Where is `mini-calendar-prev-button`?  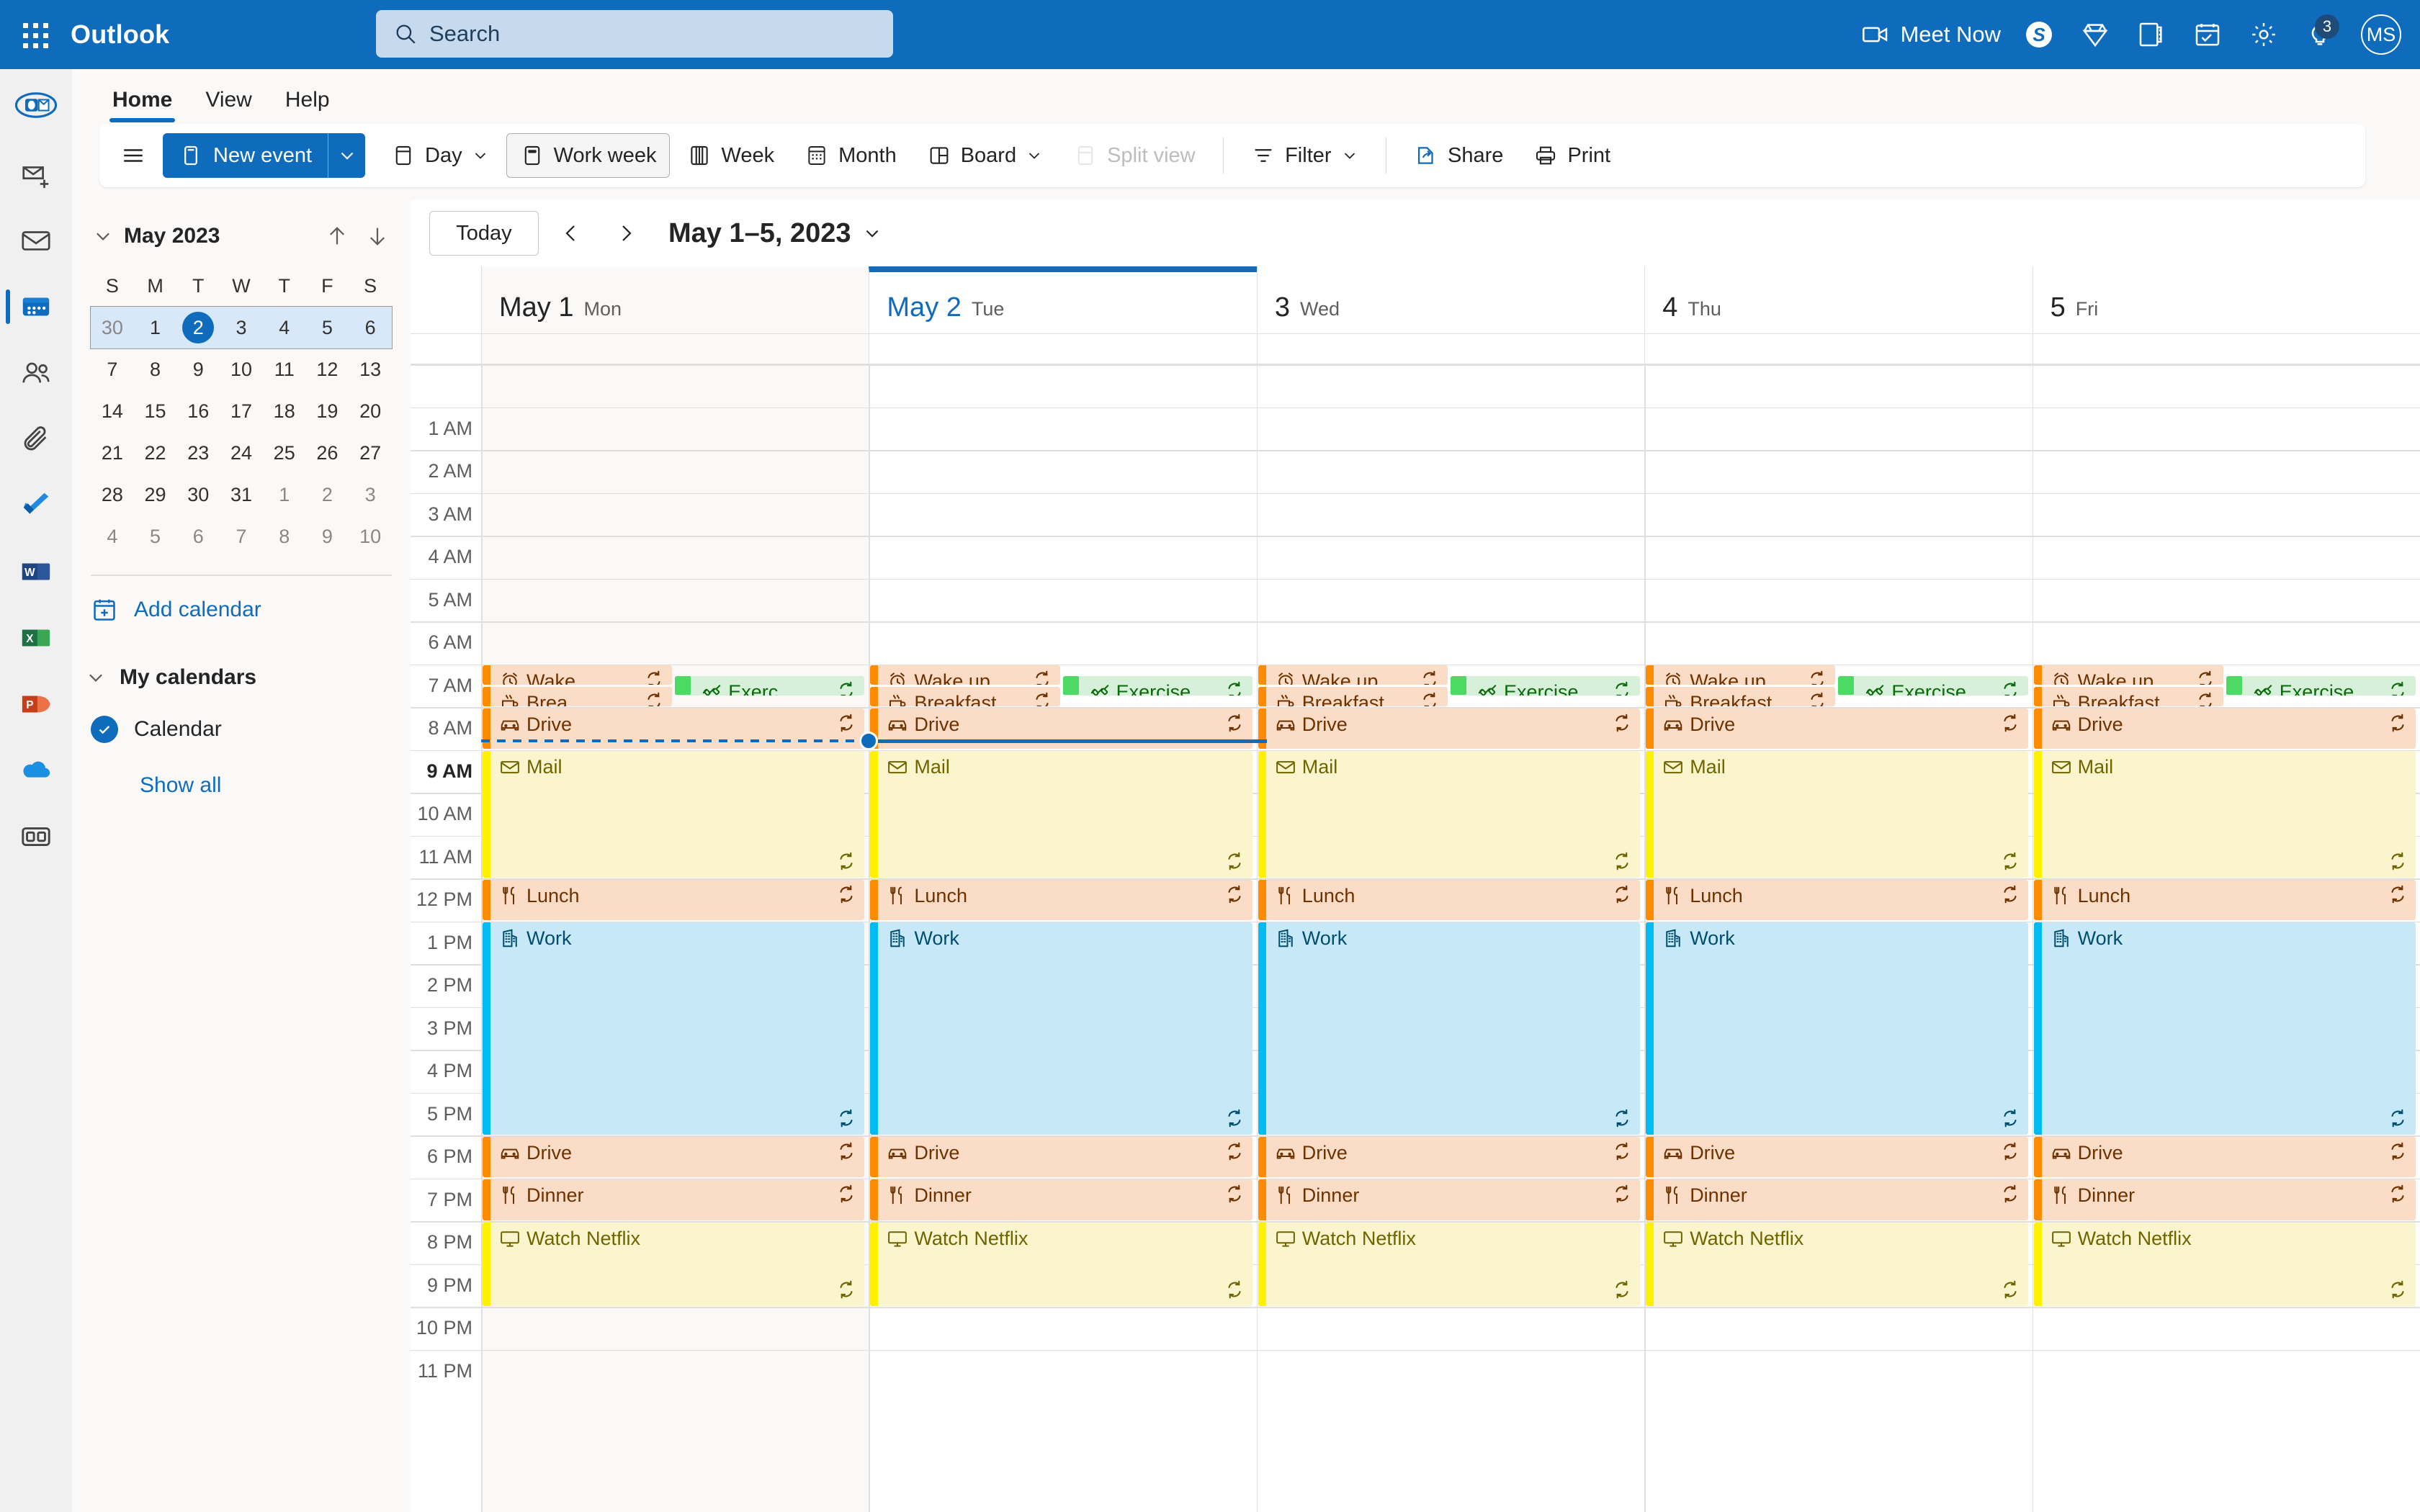 mini-calendar-prev-button is located at coordinates (337, 236).